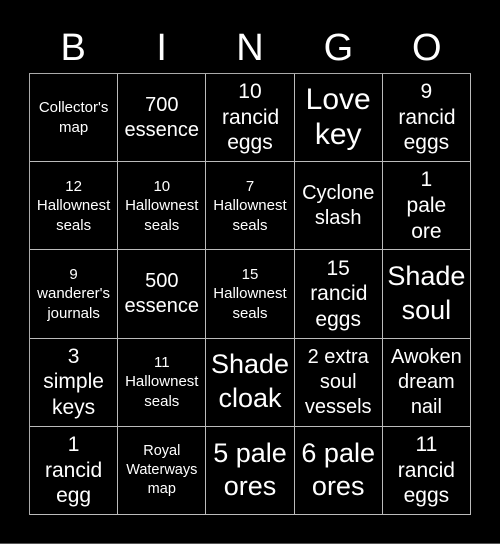 The width and height of the screenshot is (500, 544). I want to click on bingo-cell: 10 Hallownest seals, so click(162, 206).